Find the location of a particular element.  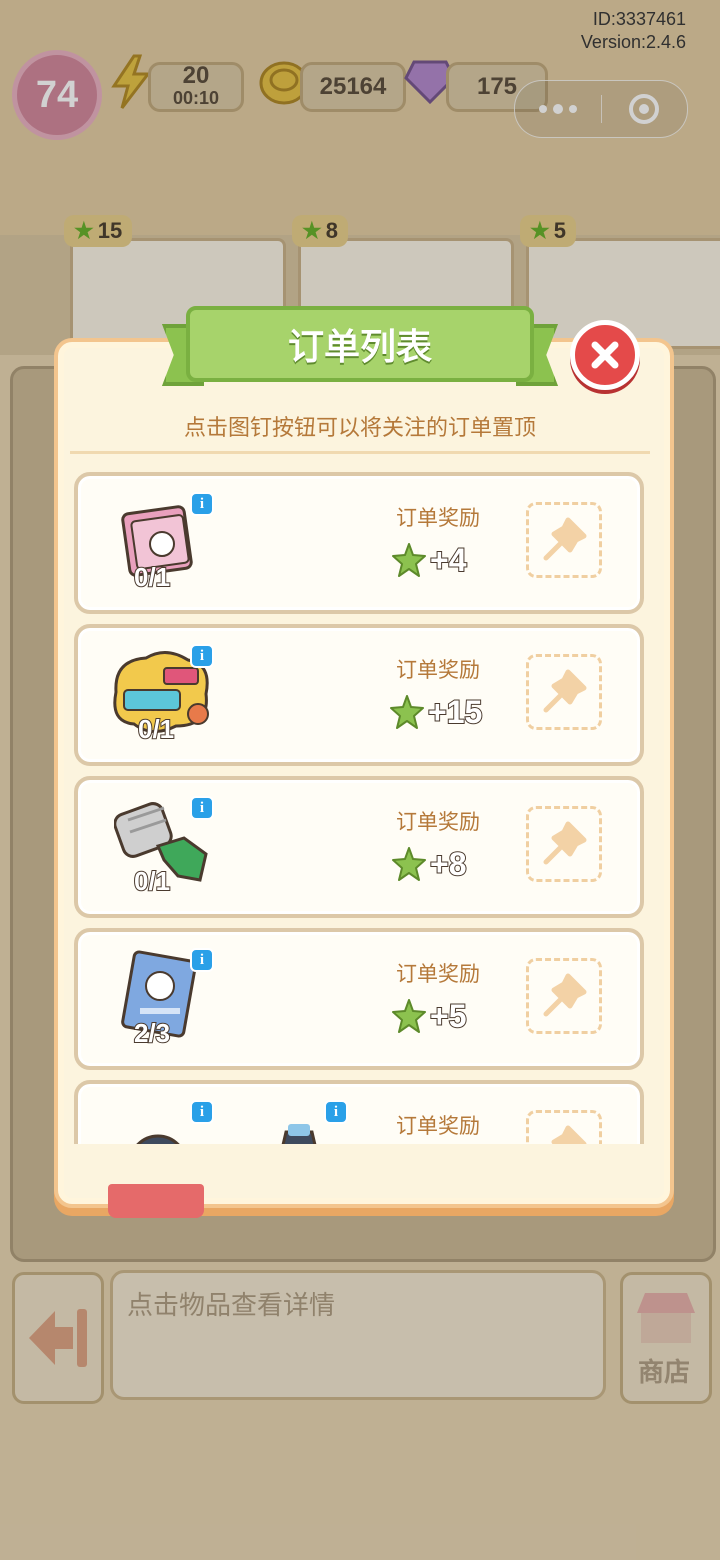

reward-value: +5 is located at coordinates (429, 1016).